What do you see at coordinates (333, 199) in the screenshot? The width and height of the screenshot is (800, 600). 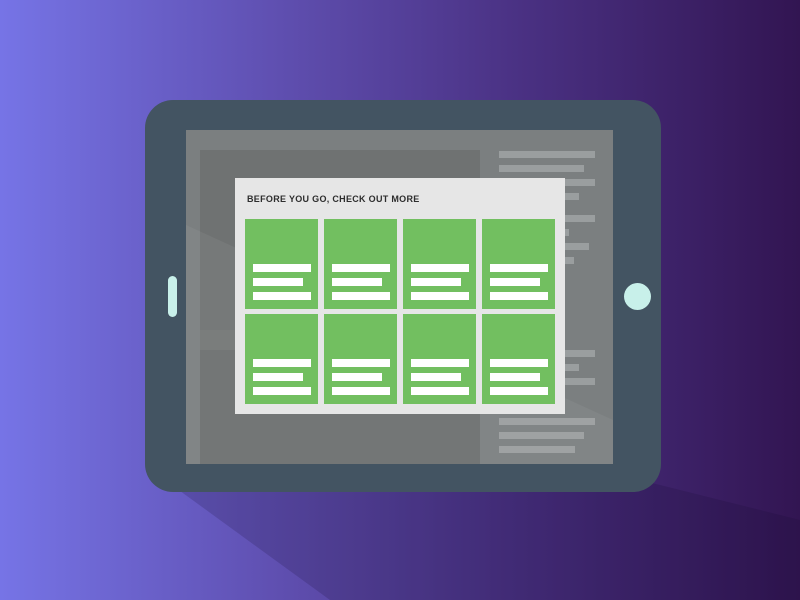 I see `modal-title: BEFORE YOU GO, CHECK OUT MORE` at bounding box center [333, 199].